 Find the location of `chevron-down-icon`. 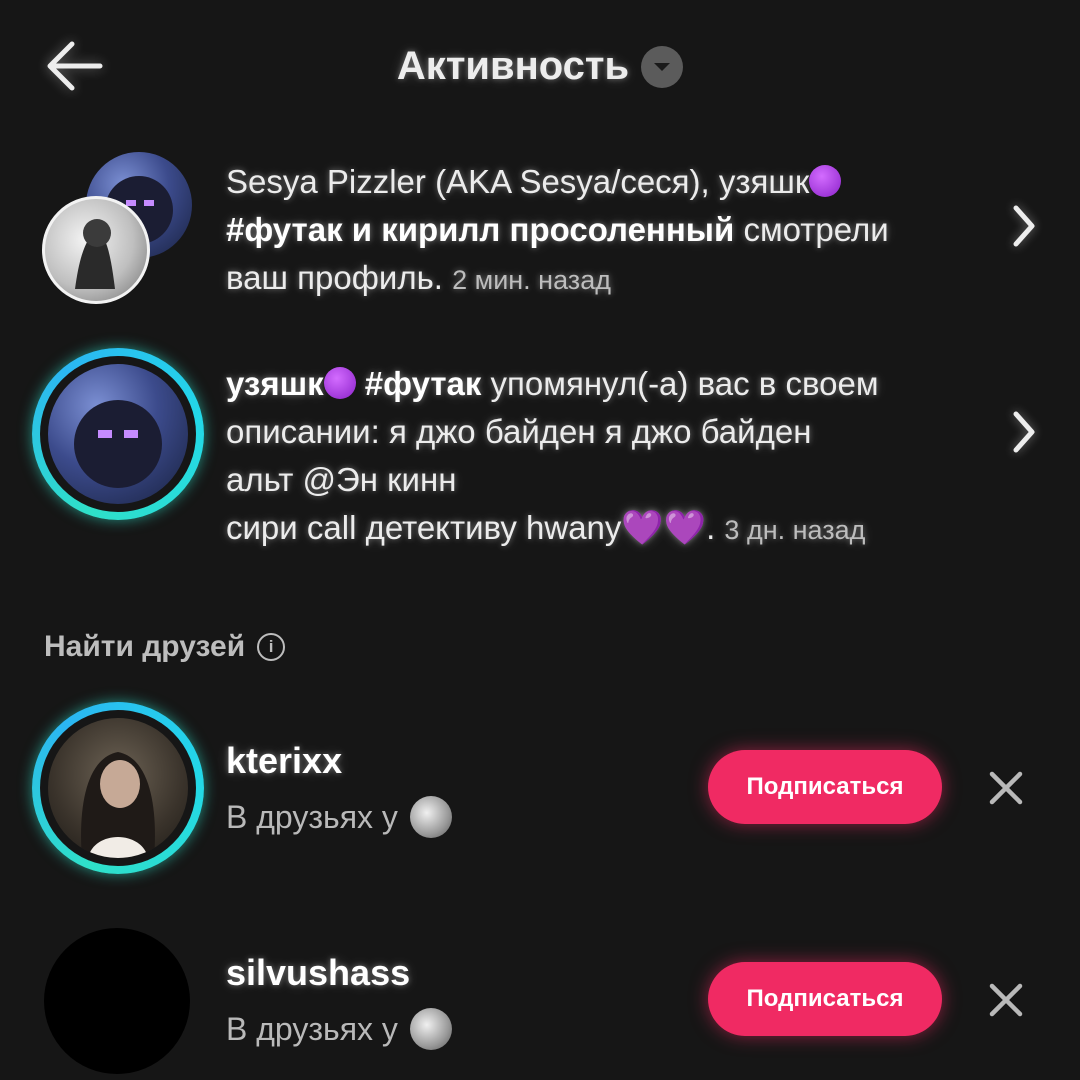

chevron-down-icon is located at coordinates (662, 66).